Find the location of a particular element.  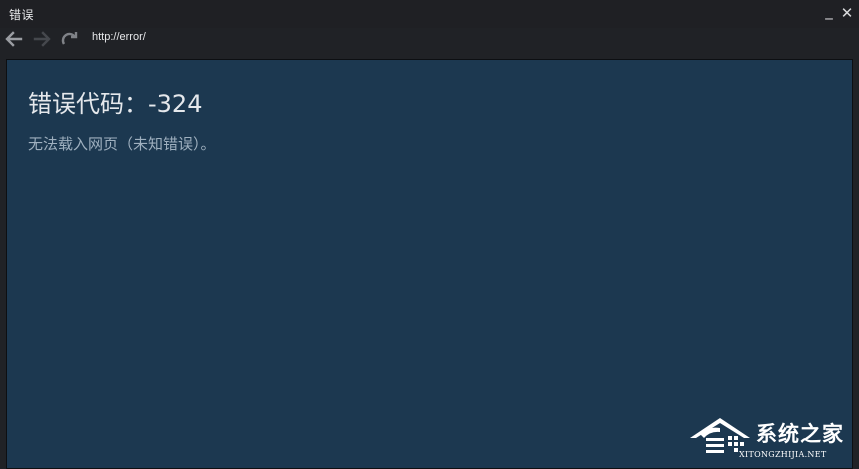

reload-icon is located at coordinates (69, 38).